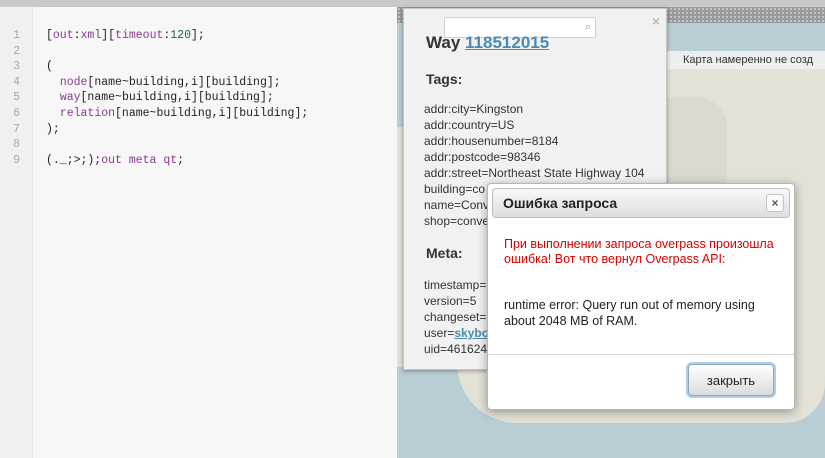  Describe the element at coordinates (170, 160) in the screenshot. I see `code-keyword: qt` at that location.